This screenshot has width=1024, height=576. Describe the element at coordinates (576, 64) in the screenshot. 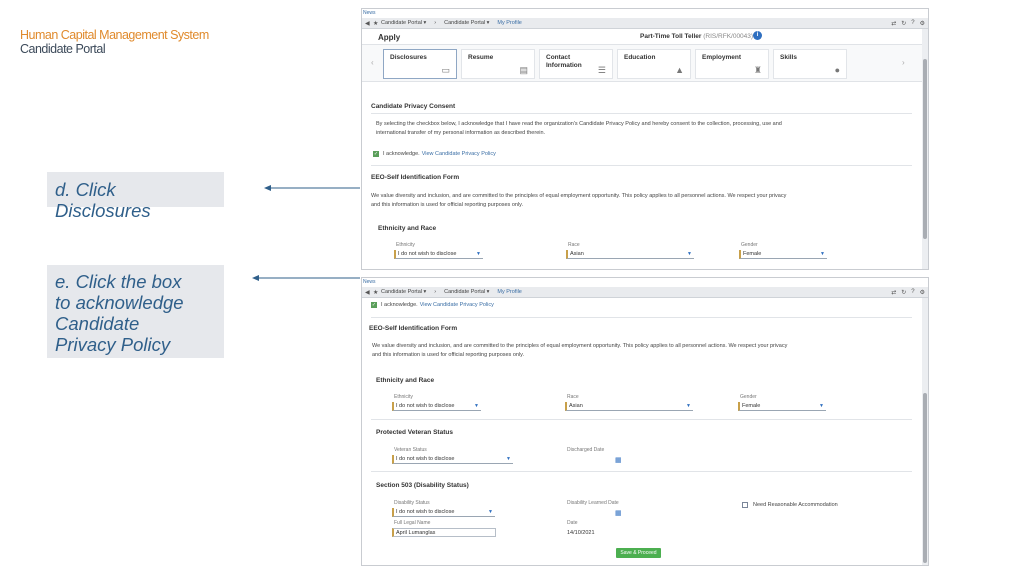

I see `tab-contact-information: Contact Information ☰` at that location.